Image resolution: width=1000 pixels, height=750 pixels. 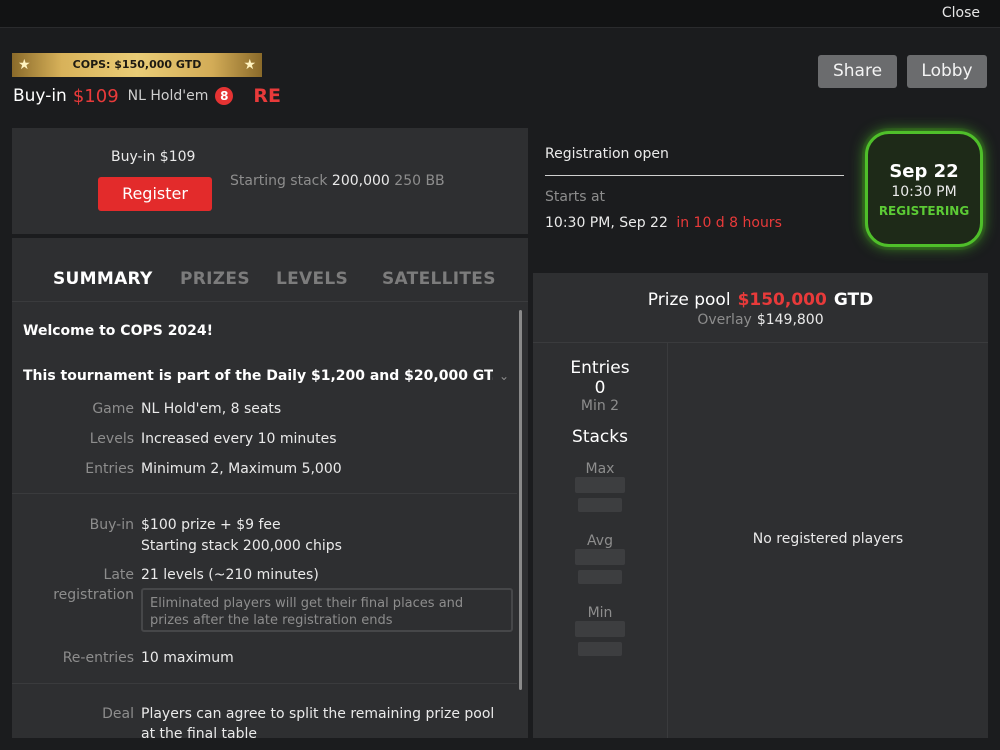 I want to click on levels-key: Levels, so click(x=111, y=439).